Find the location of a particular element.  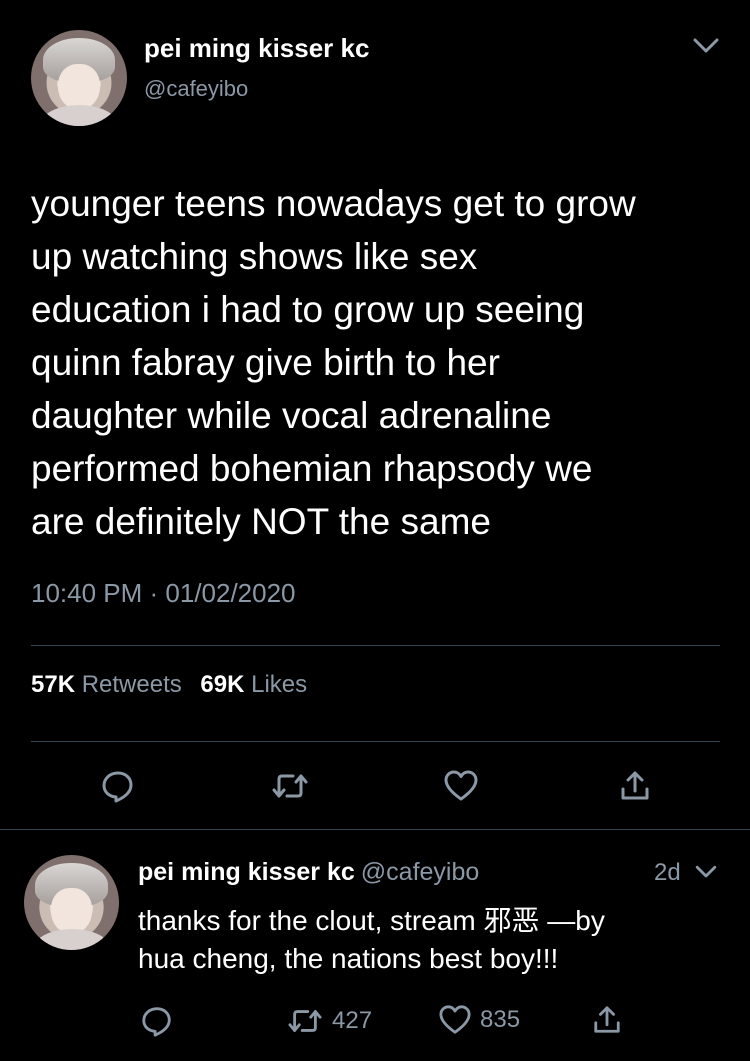

reply-likes-count: 835 is located at coordinates (500, 1019).